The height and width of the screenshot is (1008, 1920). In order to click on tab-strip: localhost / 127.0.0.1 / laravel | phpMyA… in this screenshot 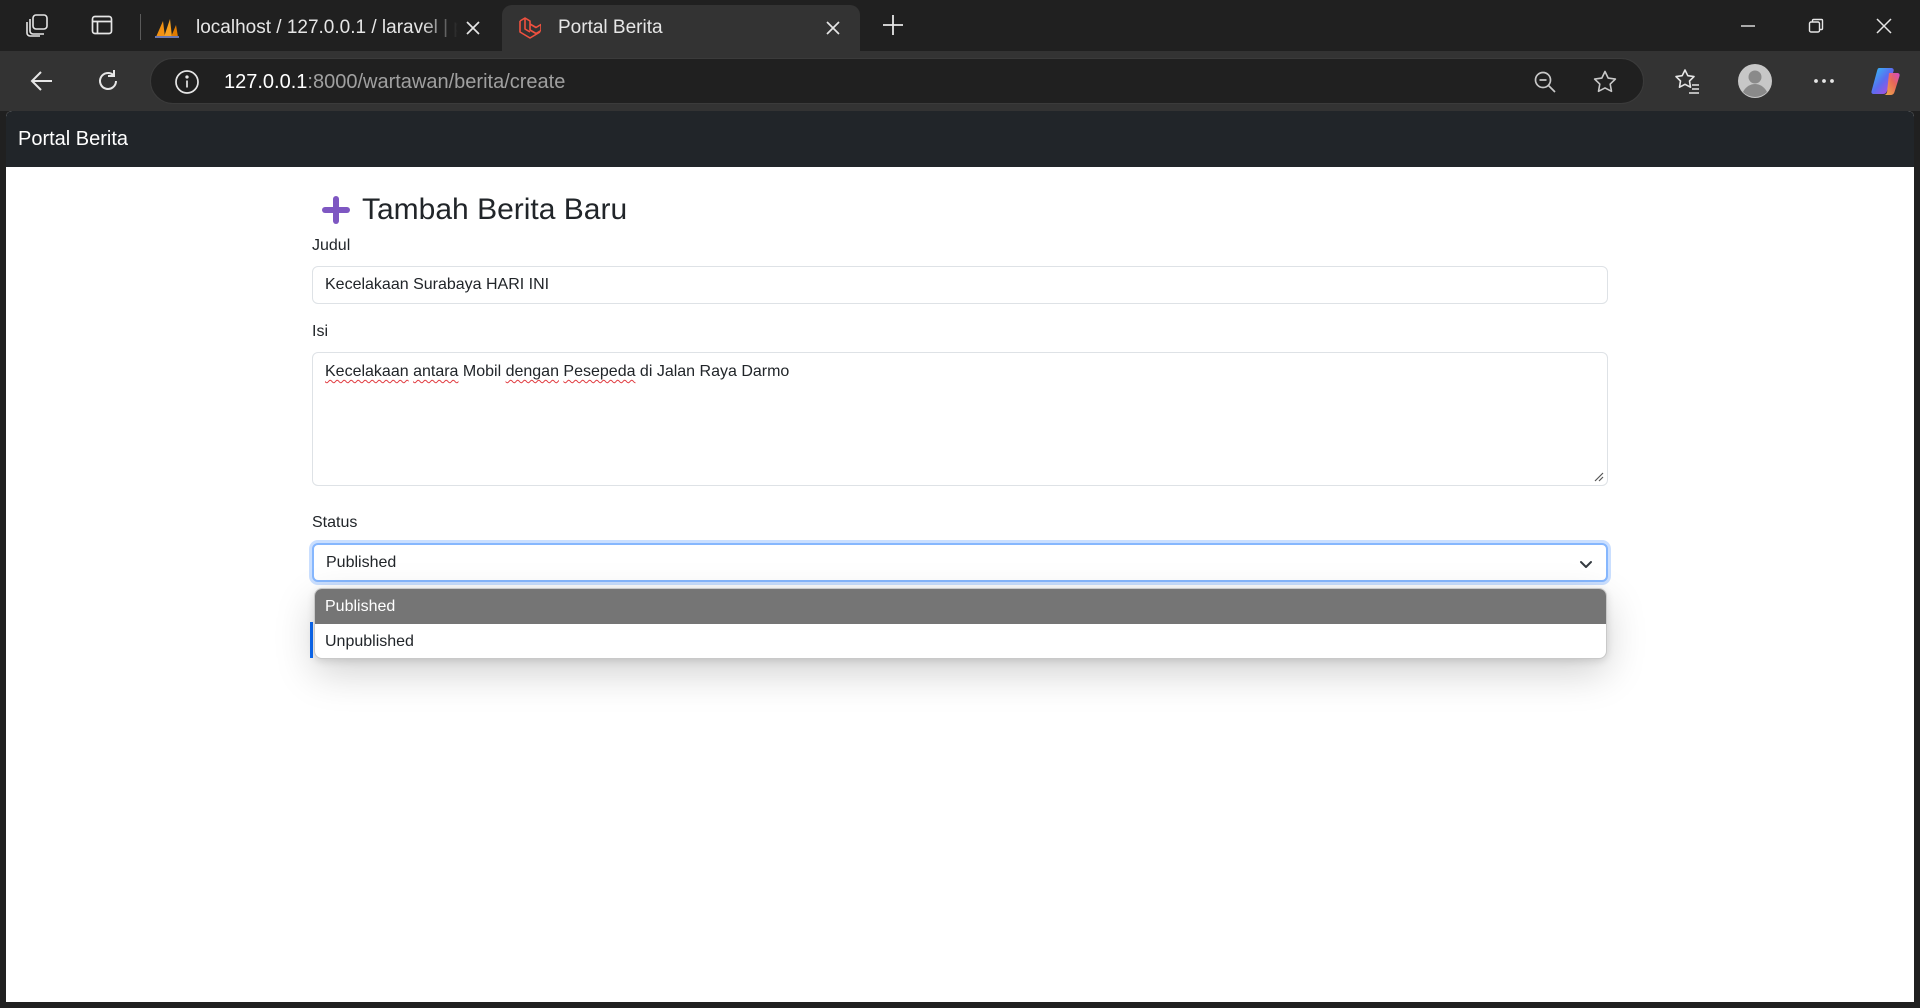, I will do `click(960, 25)`.